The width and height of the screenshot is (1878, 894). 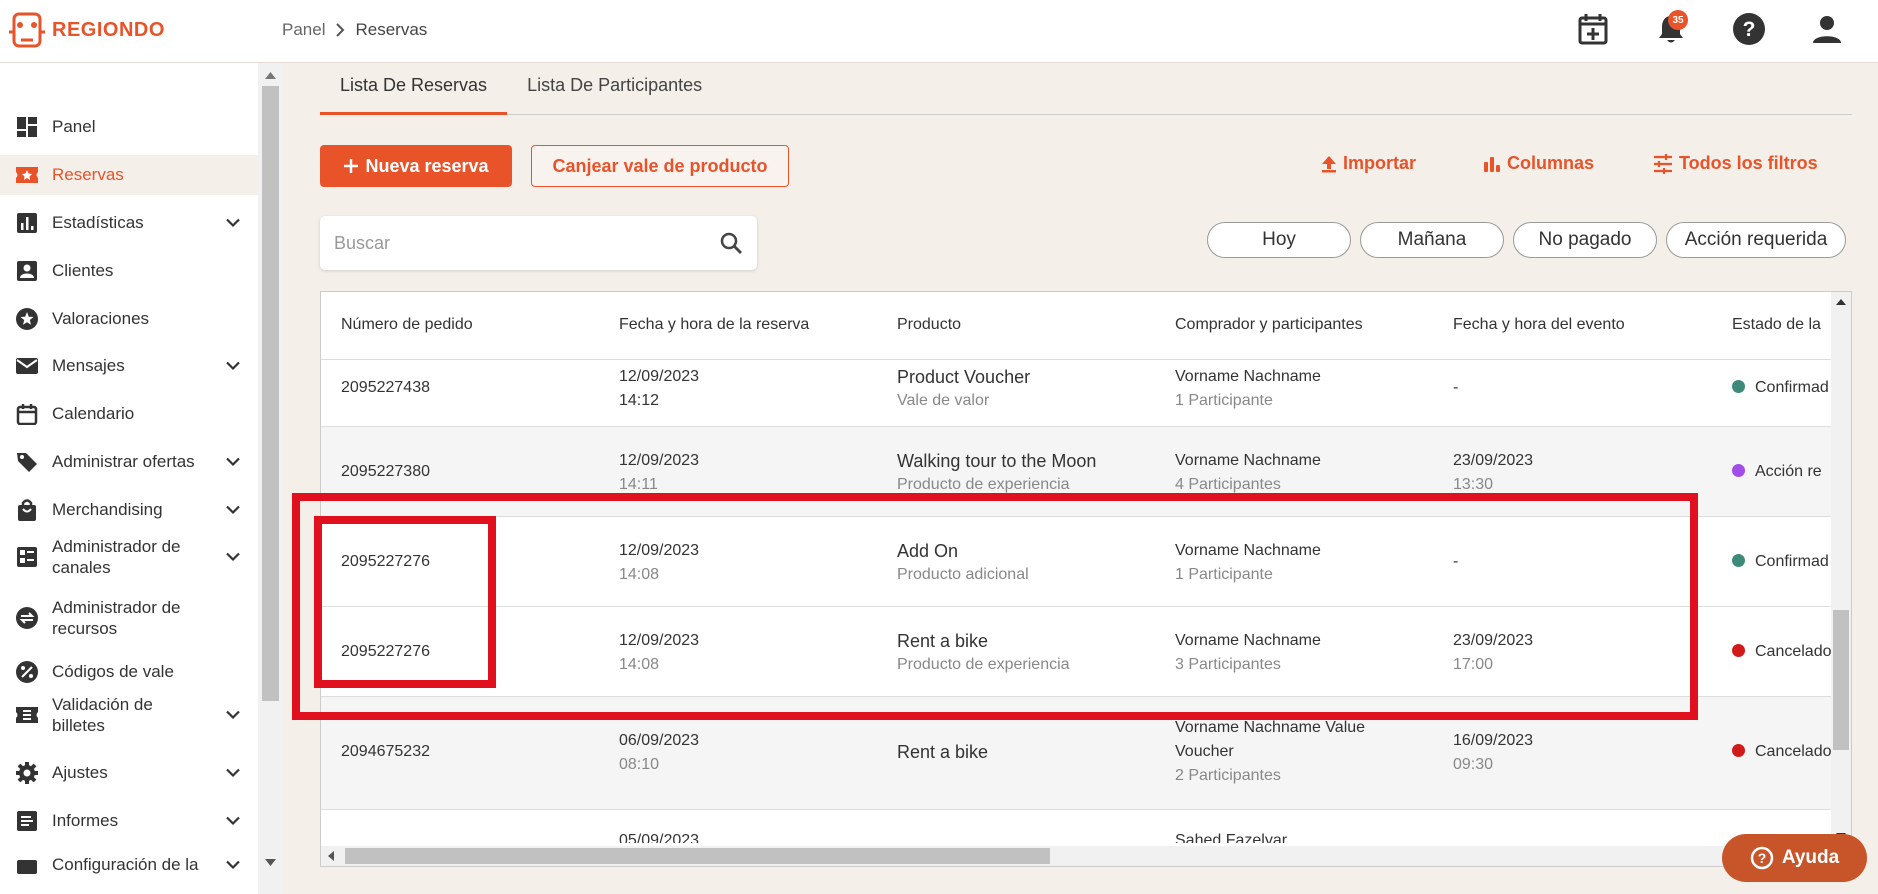 What do you see at coordinates (1086, 89) in the screenshot?
I see `tab-bar: Lista De Reservas Lista De Participantes` at bounding box center [1086, 89].